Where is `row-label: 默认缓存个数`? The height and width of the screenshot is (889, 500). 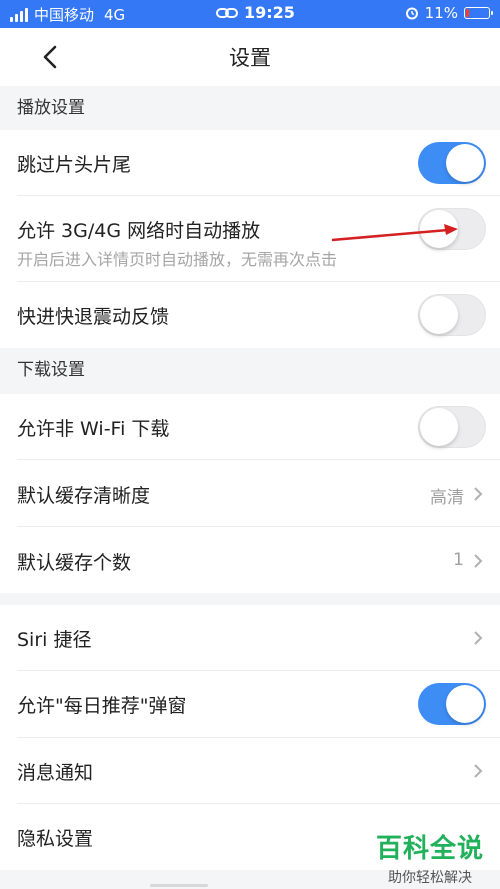 row-label: 默认缓存个数 is located at coordinates (74, 563).